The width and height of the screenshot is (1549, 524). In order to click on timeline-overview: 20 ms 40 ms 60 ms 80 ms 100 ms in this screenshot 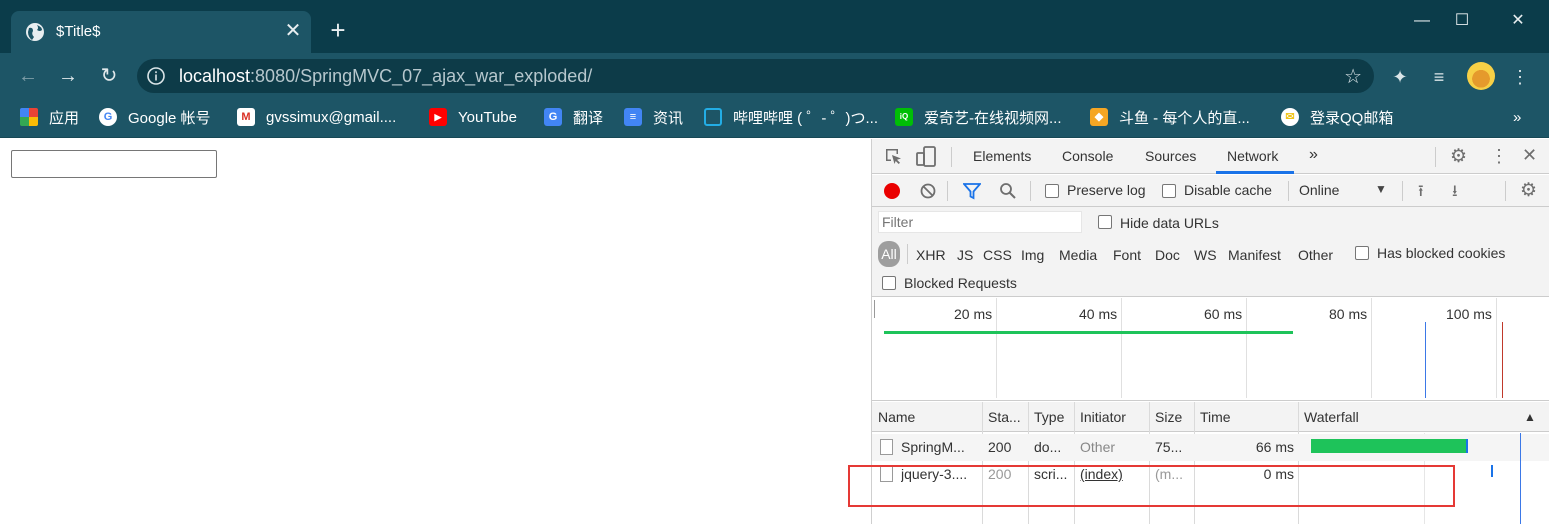, I will do `click(1210, 349)`.